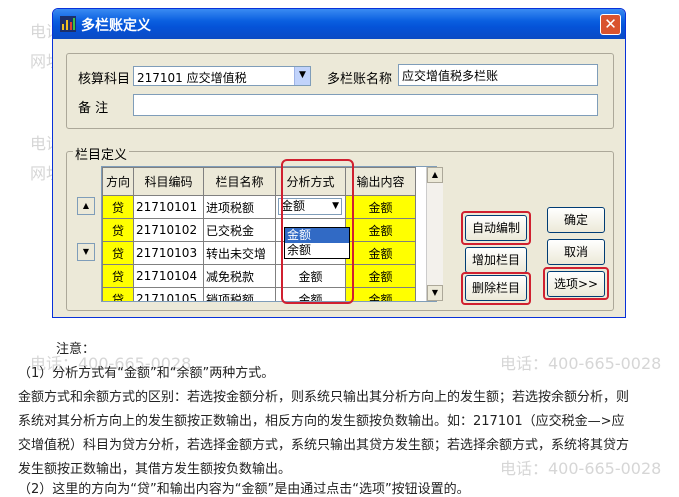 The width and height of the screenshot is (679, 497). Describe the element at coordinates (576, 284) in the screenshot. I see `options-button: 选项>>` at that location.